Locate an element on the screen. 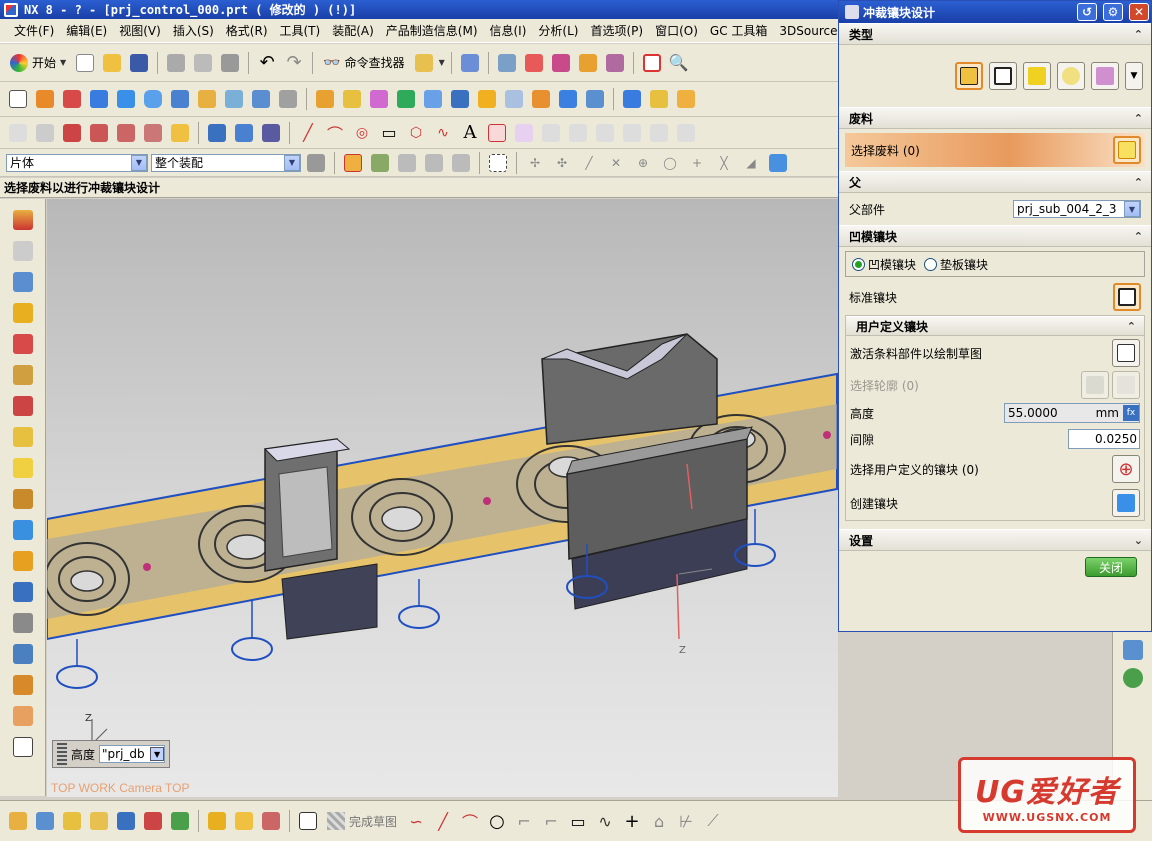  insert-button is located at coordinates (406, 99).